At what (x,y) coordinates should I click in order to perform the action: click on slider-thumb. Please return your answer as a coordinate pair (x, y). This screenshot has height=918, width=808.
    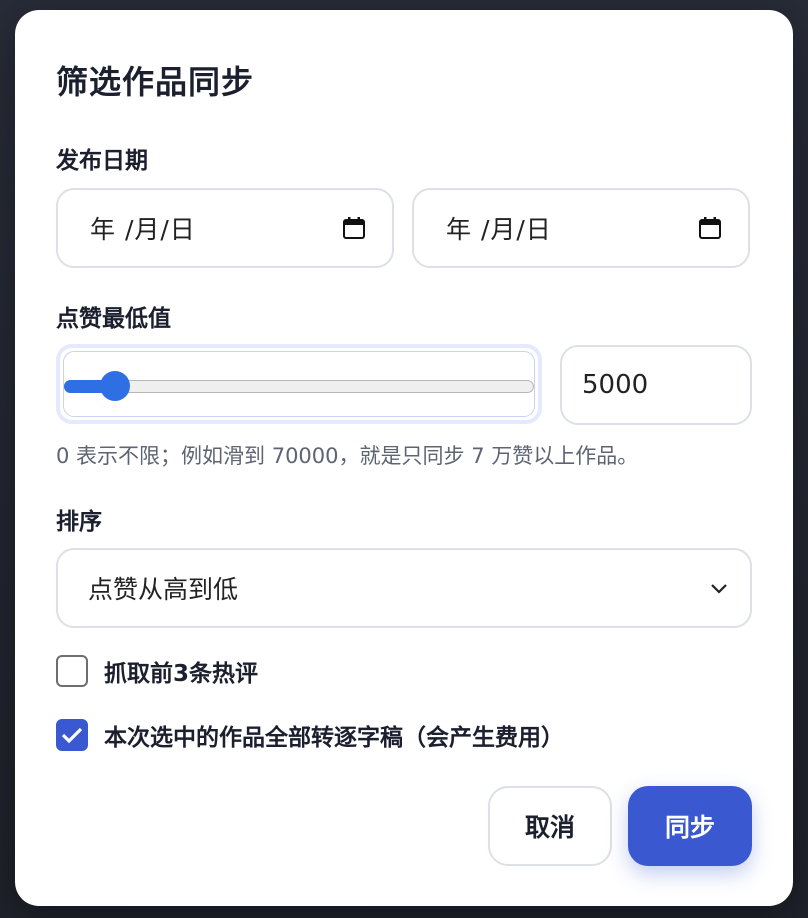
    Looking at the image, I should click on (115, 386).